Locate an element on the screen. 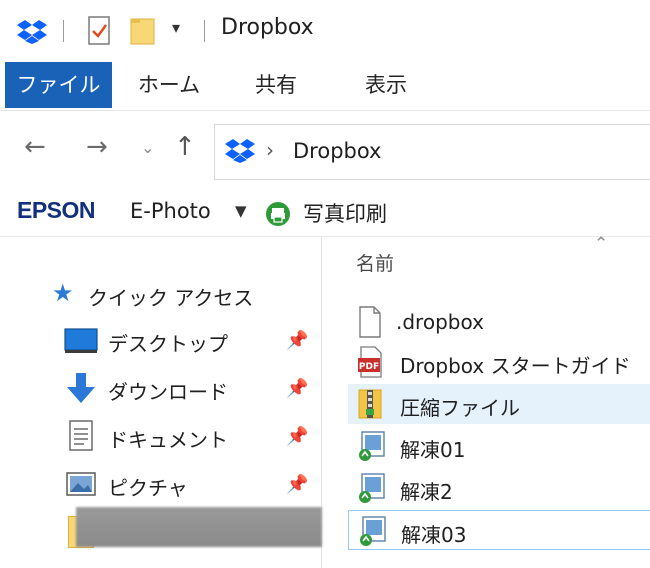  file-row: .dropbox is located at coordinates (499, 322).